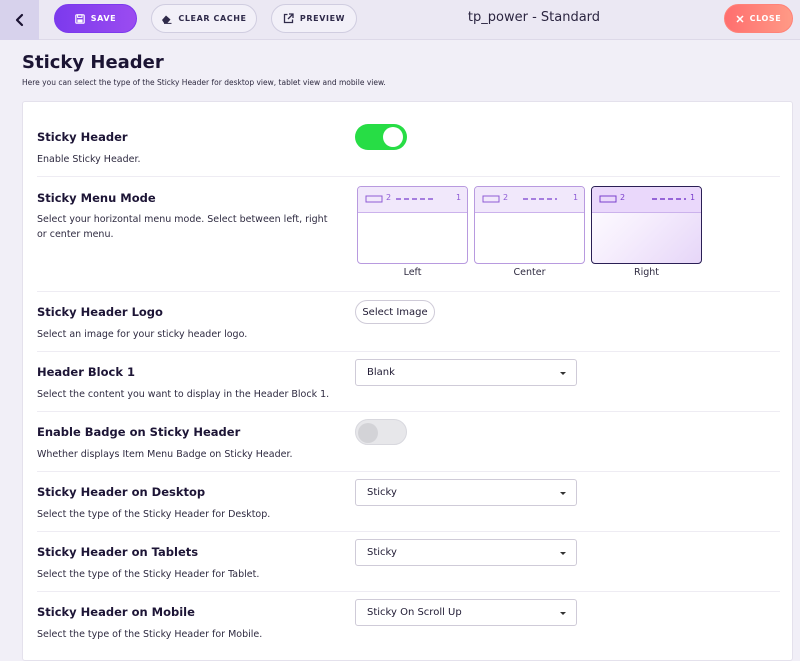  I want to click on close-button: CLOSE, so click(758, 18).